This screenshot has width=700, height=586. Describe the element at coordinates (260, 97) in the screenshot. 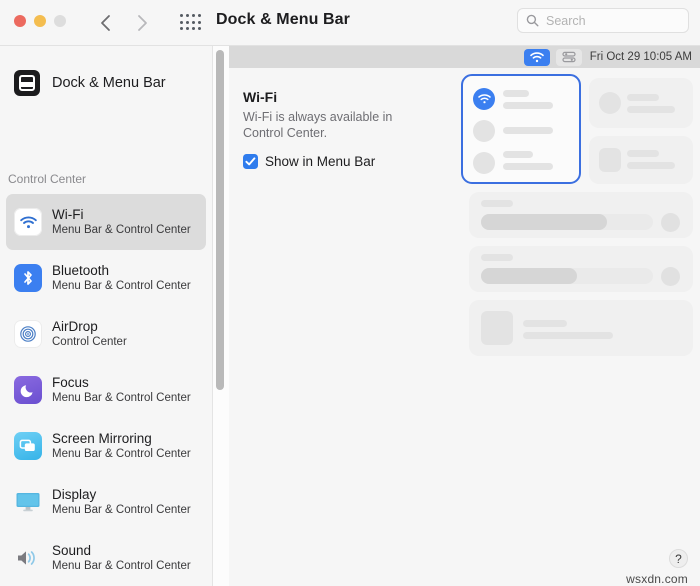

I see `detail-title: Wi-Fi` at that location.